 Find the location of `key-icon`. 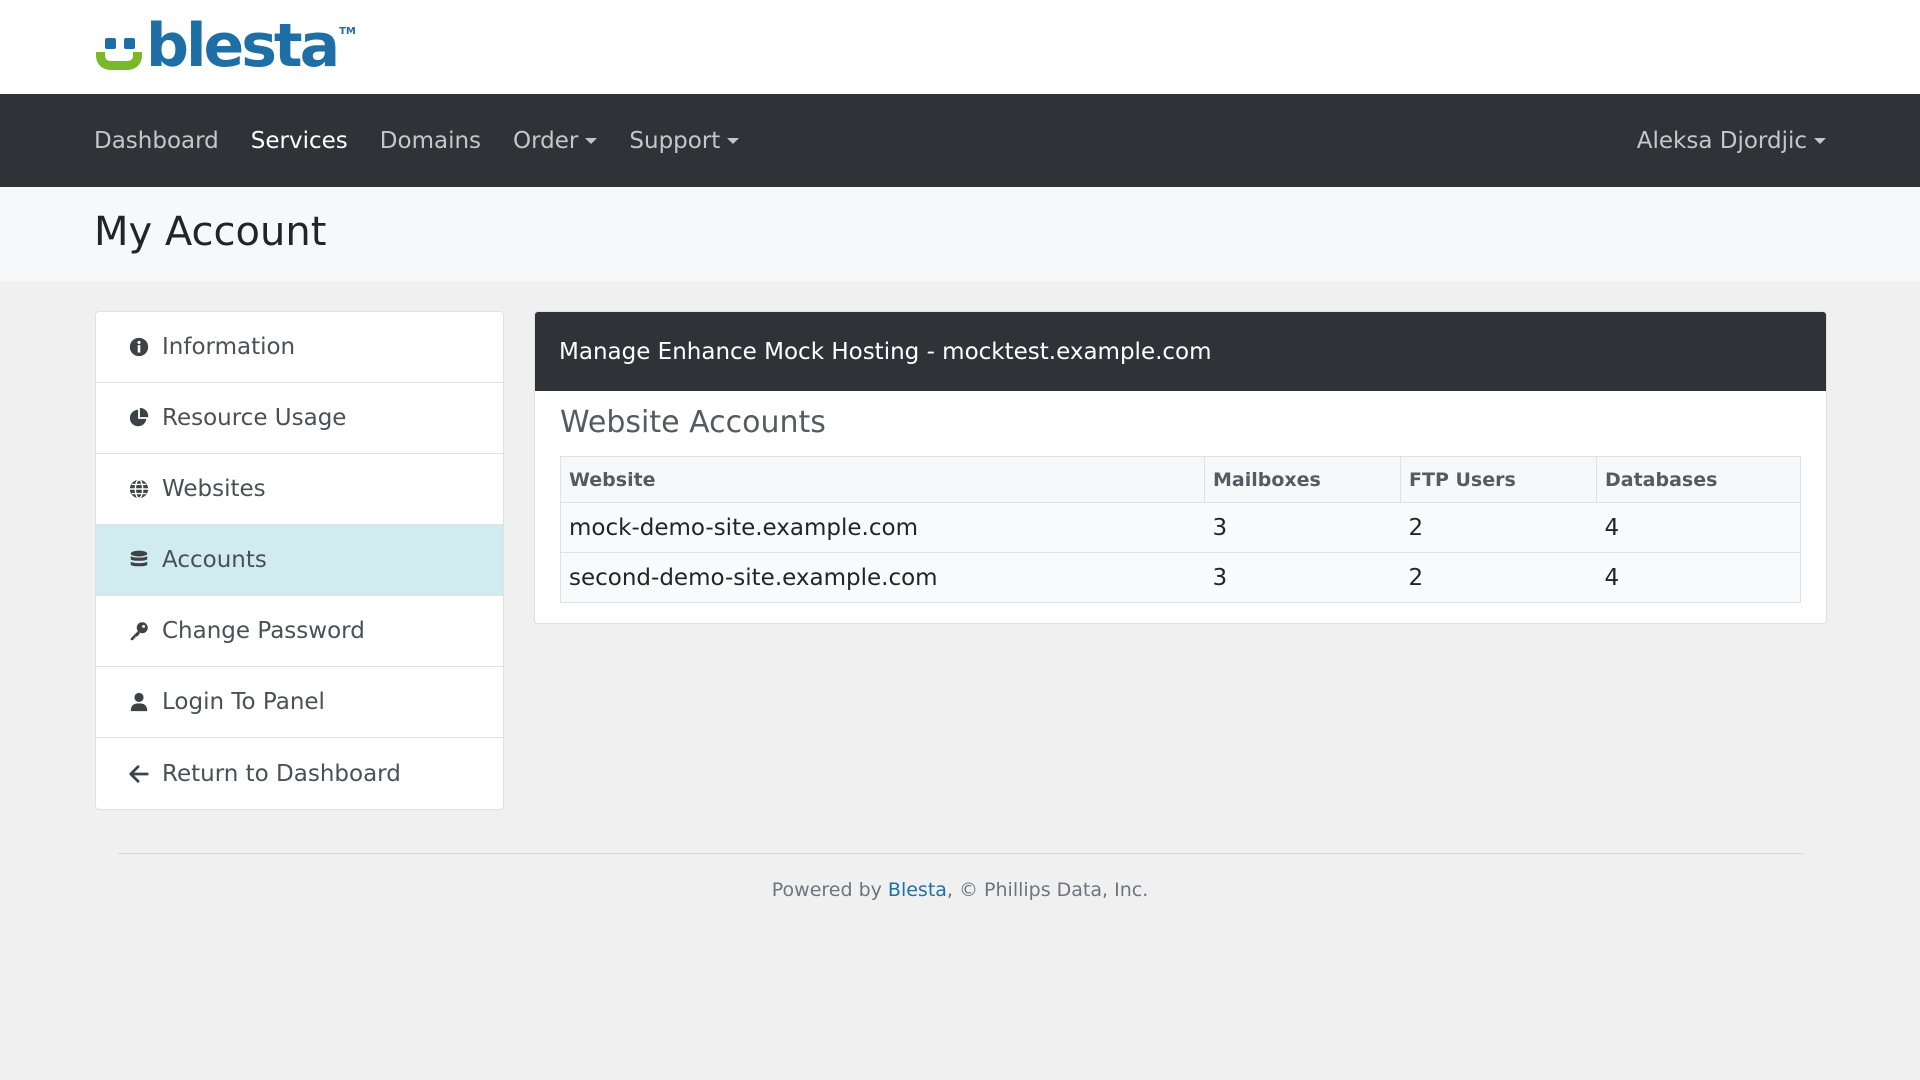

key-icon is located at coordinates (139, 631).